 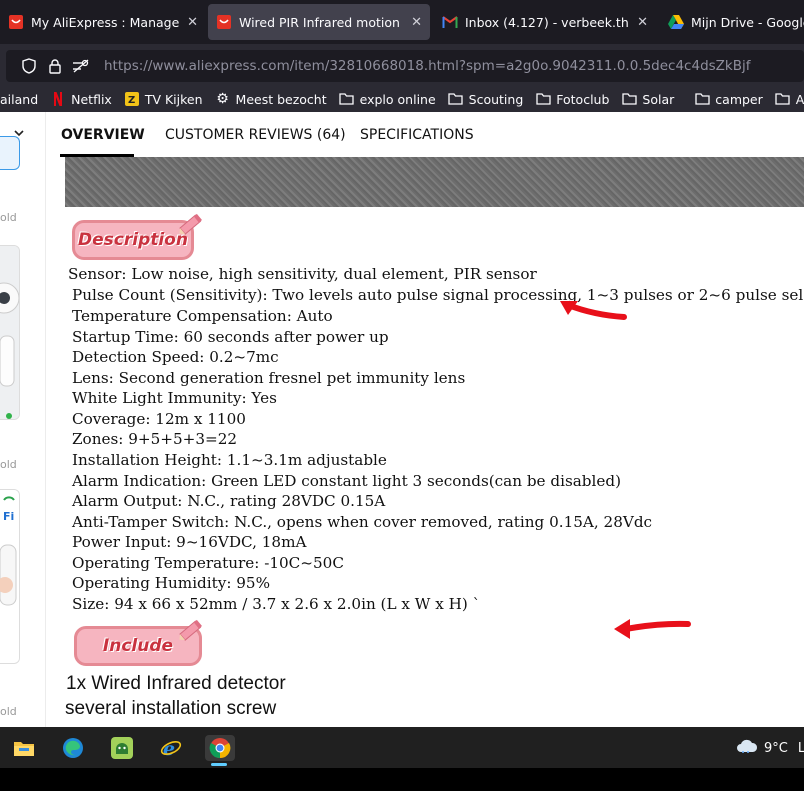 What do you see at coordinates (208, 563) in the screenshot?
I see `spec-line: Operating Temperature: -10C~50C` at bounding box center [208, 563].